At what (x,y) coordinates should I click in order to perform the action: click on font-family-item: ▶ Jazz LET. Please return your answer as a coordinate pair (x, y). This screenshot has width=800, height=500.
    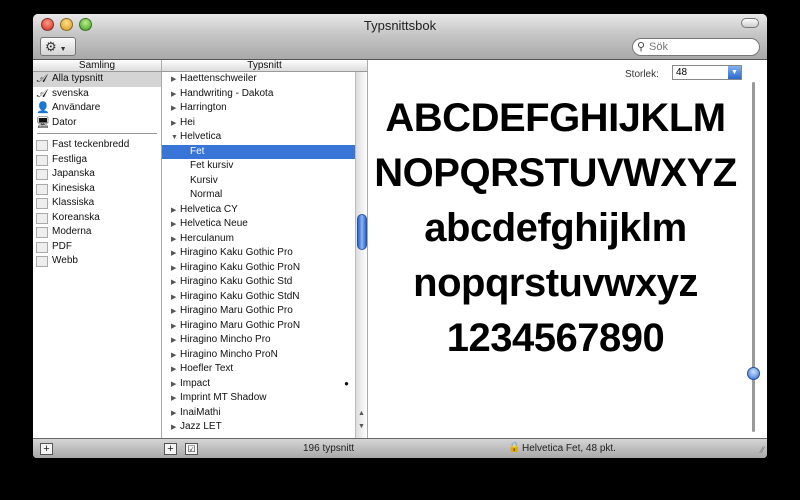
    Looking at the image, I should click on (258, 427).